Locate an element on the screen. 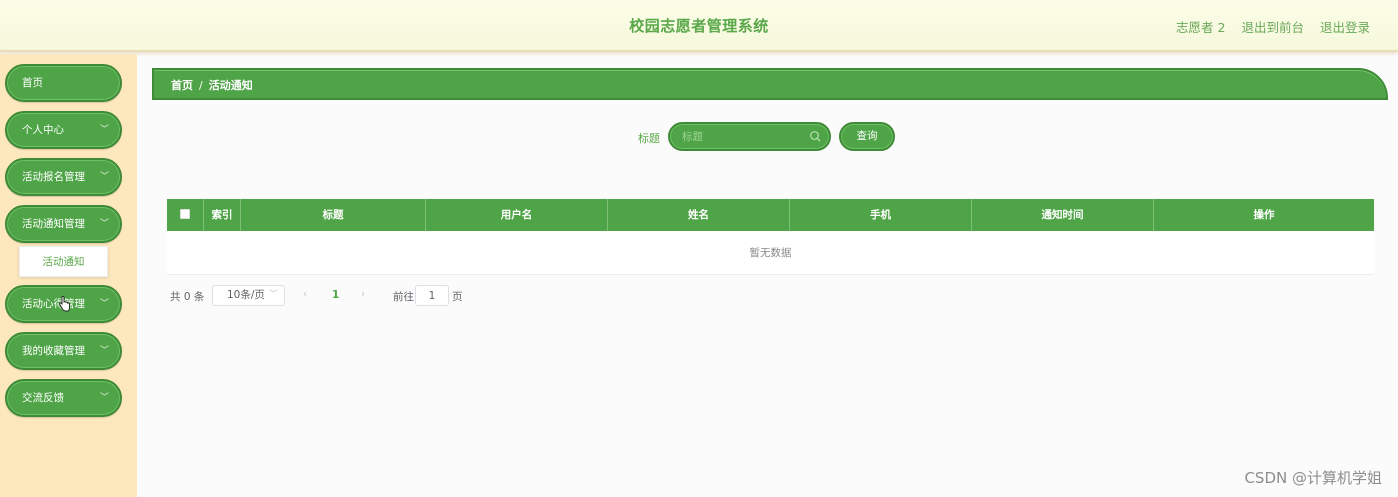 Image resolution: width=1398 pixels, height=497 pixels. hand-cursor-icon is located at coordinates (64, 304).